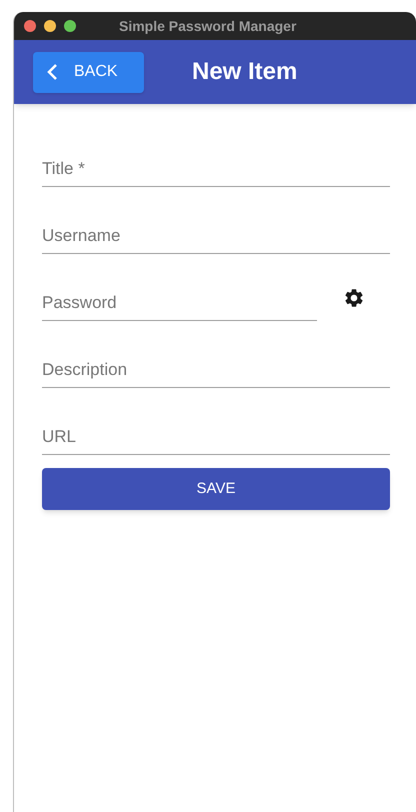  I want to click on chevron-left-icon, so click(52, 72).